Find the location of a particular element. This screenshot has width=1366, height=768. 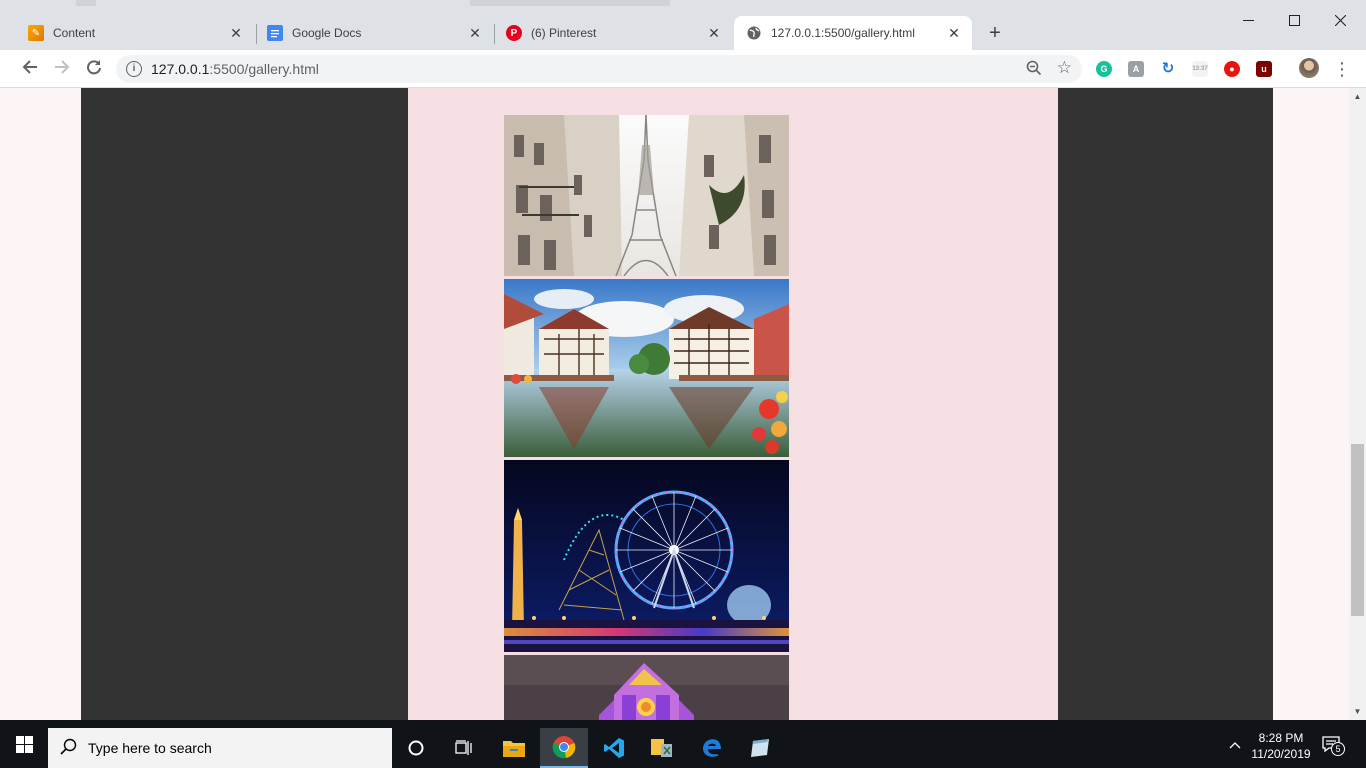

profile-avatar is located at coordinates (1309, 68).